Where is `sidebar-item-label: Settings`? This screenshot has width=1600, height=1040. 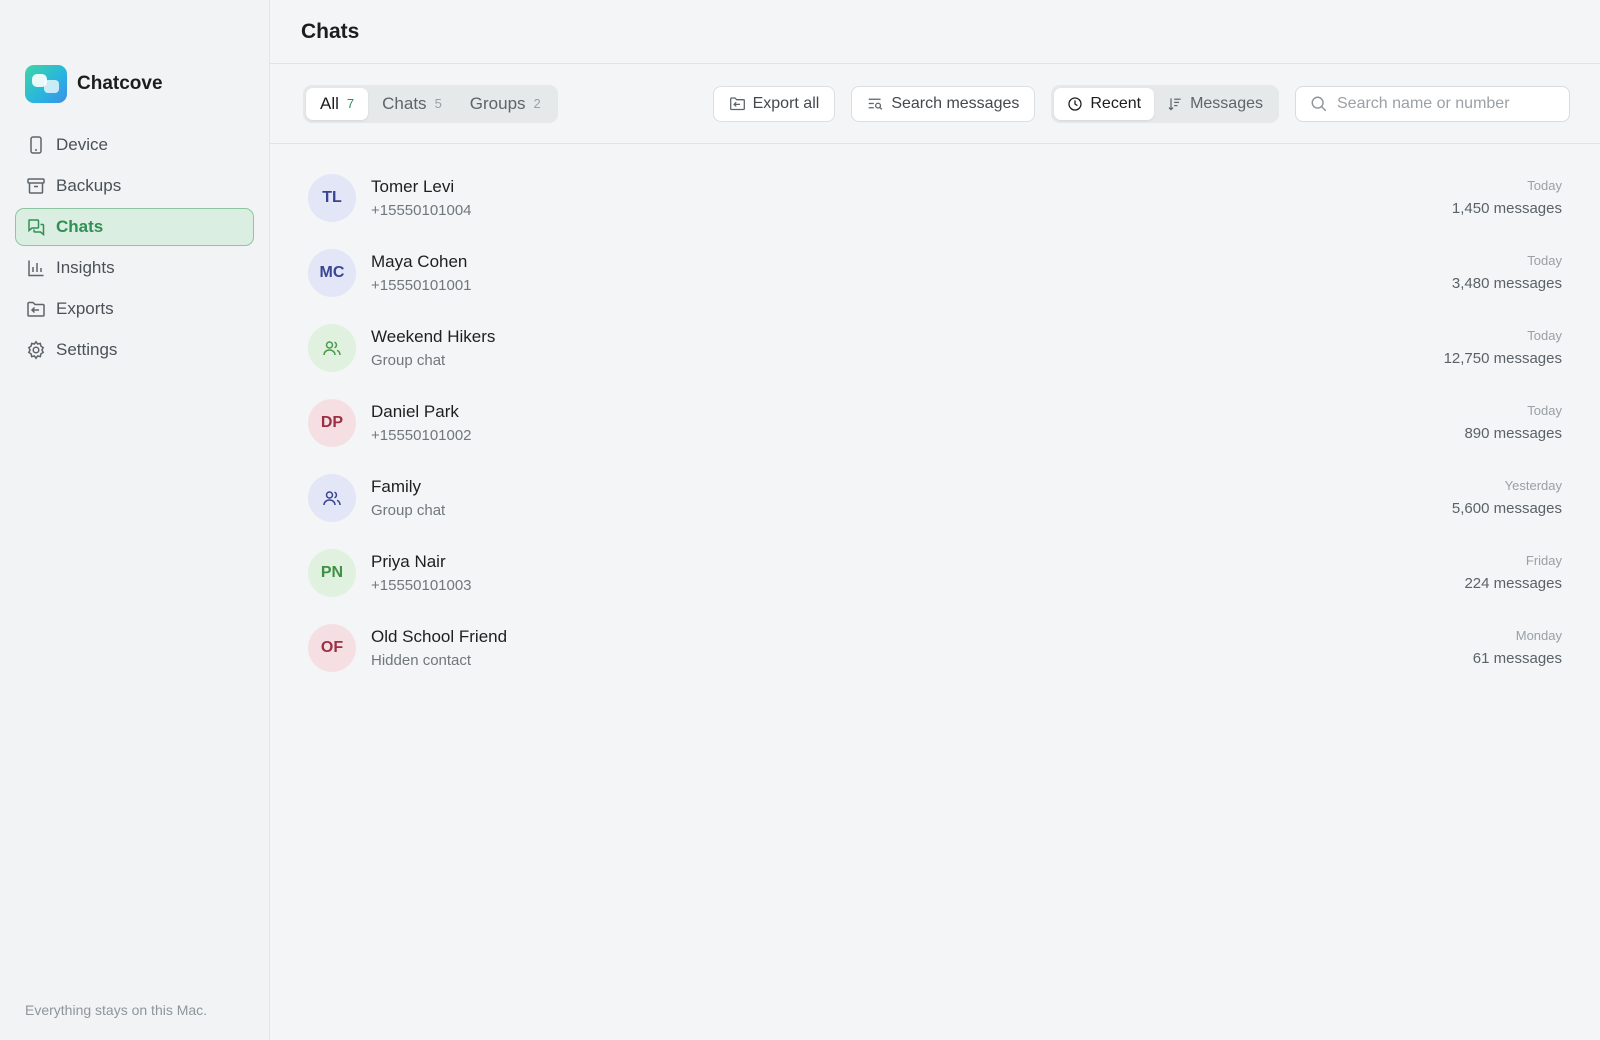
sidebar-item-label: Settings is located at coordinates (87, 349).